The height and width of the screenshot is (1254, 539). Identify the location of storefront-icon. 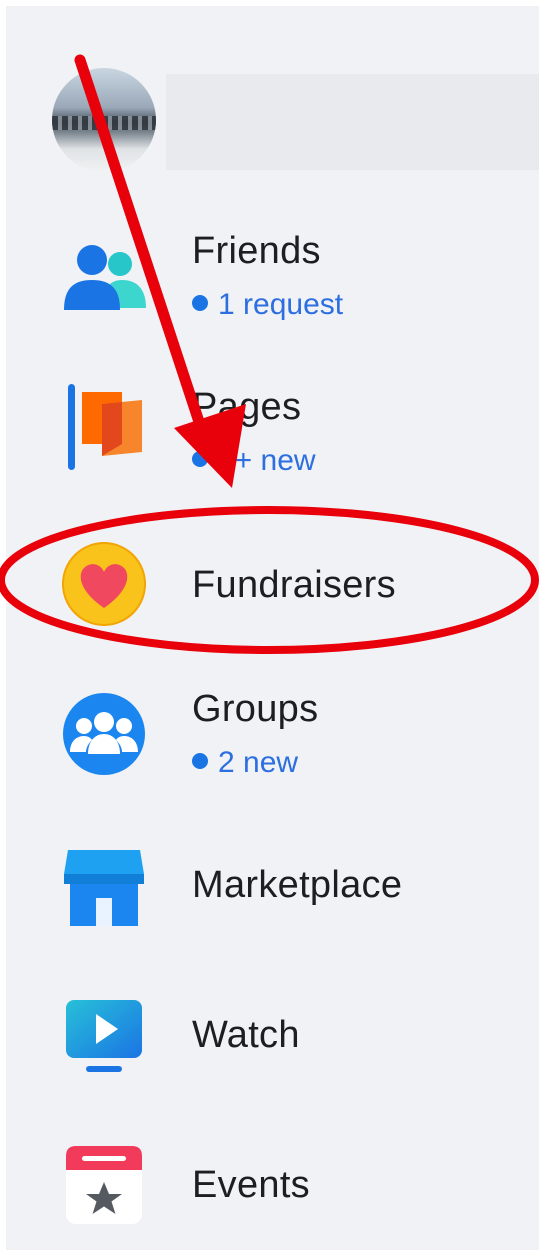
(104, 888).